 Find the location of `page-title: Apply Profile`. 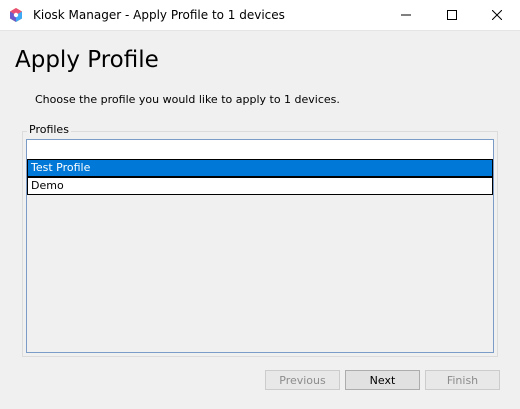

page-title: Apply Profile is located at coordinates (87, 60).